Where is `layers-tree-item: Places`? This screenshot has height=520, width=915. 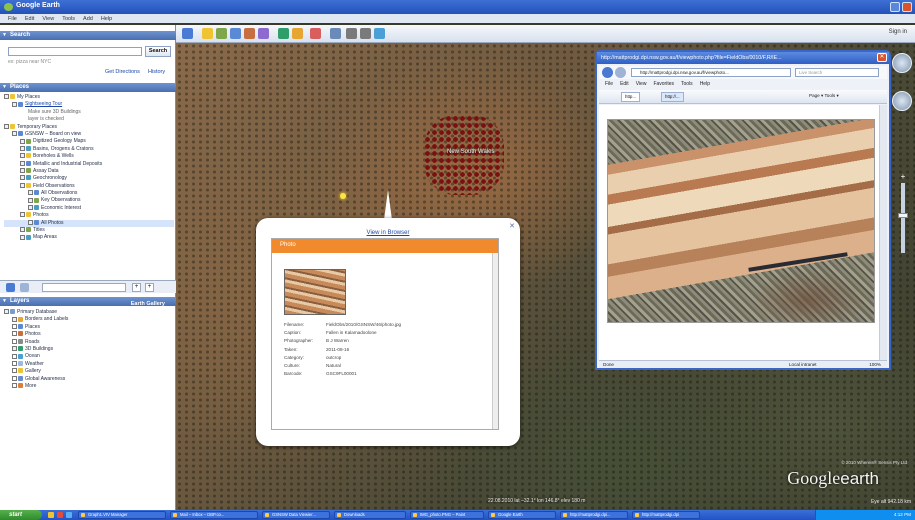 layers-tree-item: Places is located at coordinates (89, 327).